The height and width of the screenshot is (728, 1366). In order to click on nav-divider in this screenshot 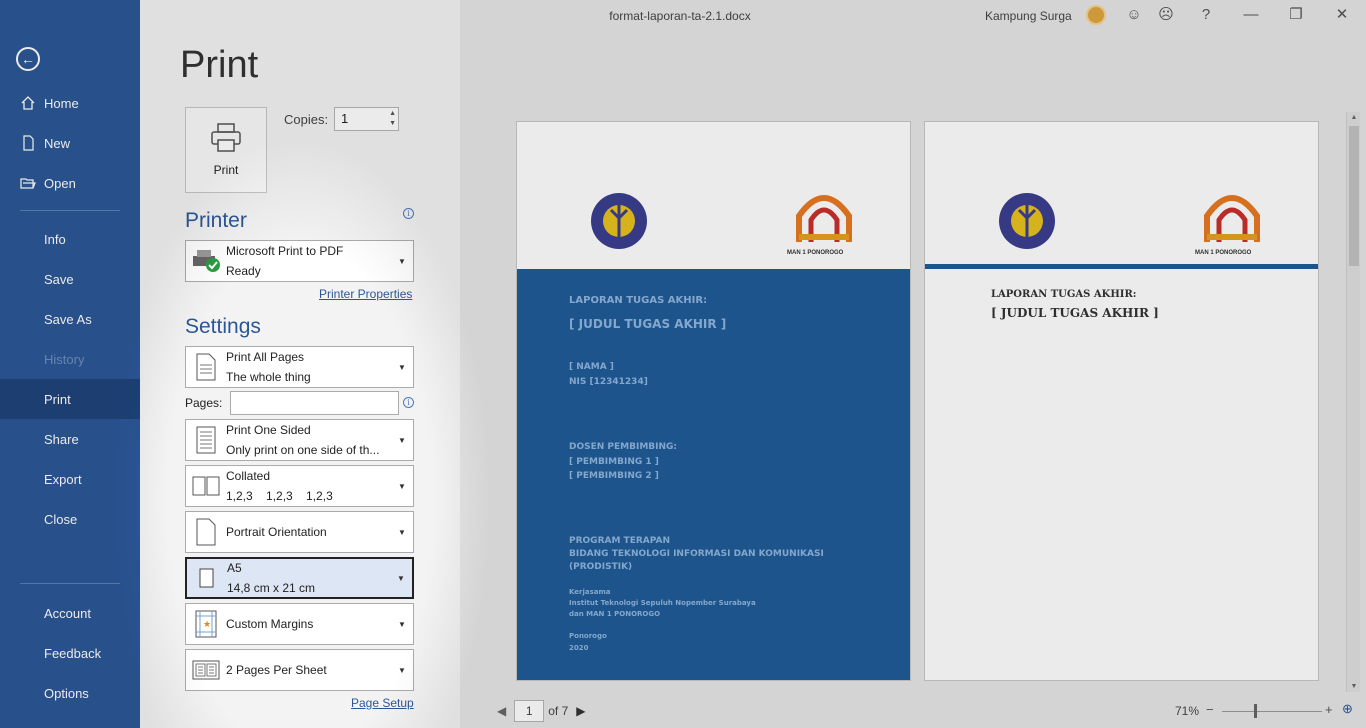, I will do `click(70, 583)`.